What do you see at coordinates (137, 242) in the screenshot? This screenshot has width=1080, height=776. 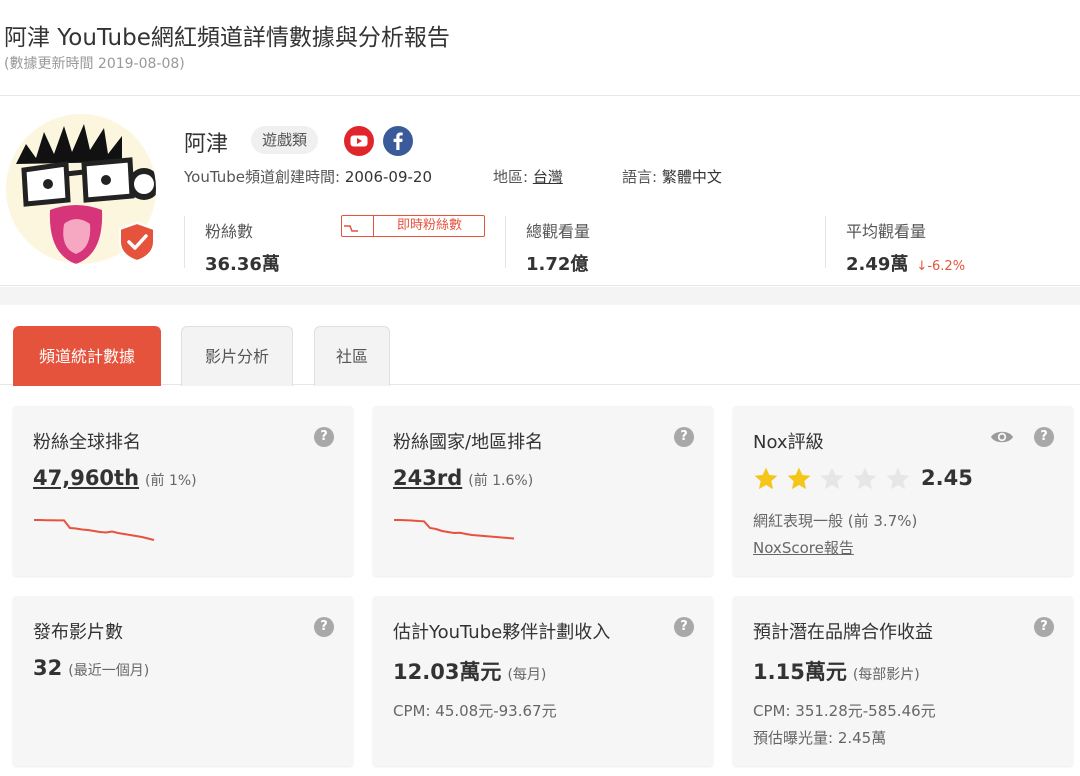 I see `verified-shield-icon` at bounding box center [137, 242].